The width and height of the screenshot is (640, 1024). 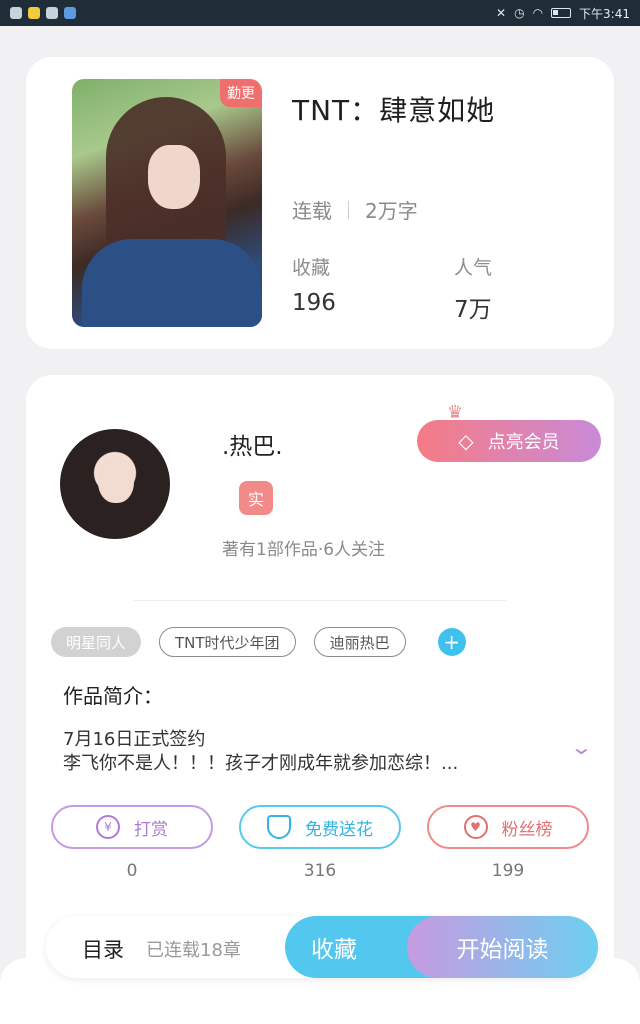 I want to click on system-icons: ✕ ◷ ◠ 下午3:41, so click(x=563, y=13).